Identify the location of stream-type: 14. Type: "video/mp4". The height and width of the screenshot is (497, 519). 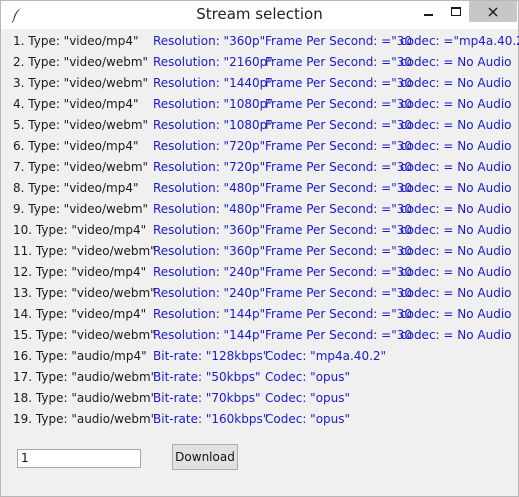
(80, 314).